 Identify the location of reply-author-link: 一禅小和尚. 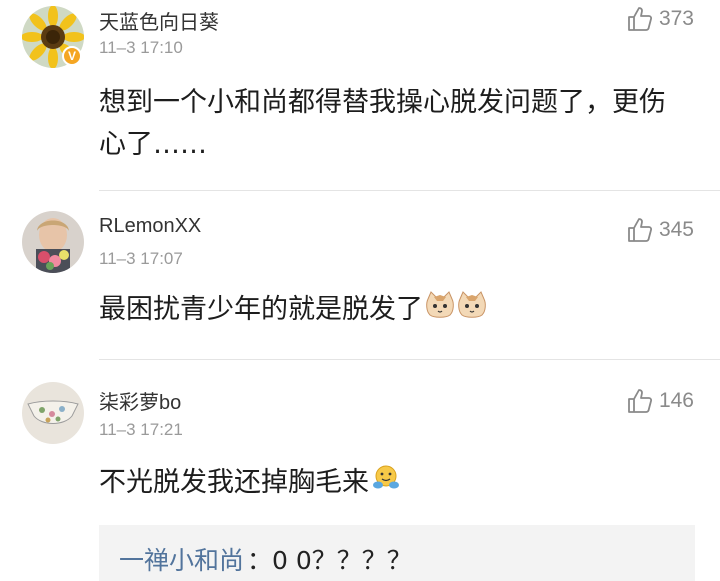
(181, 559).